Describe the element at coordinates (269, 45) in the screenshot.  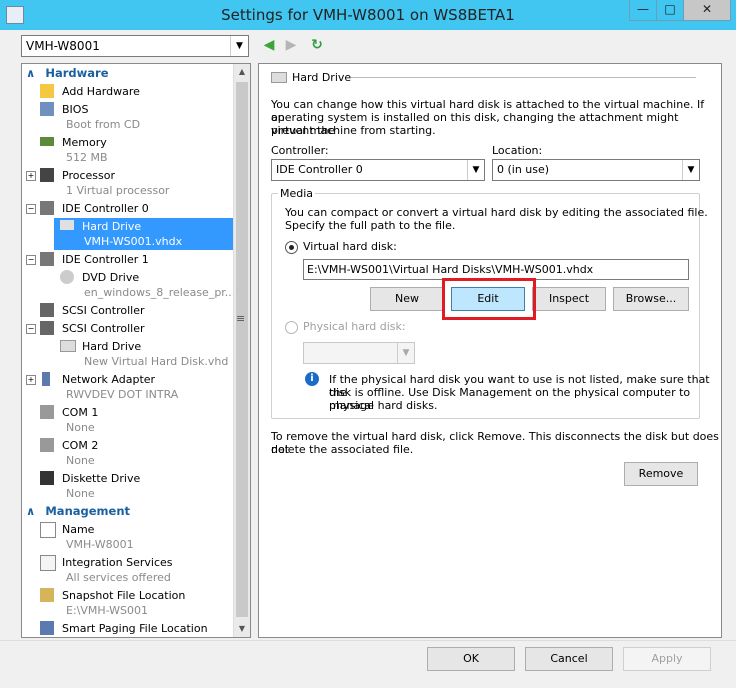
I see `back-icon: ◀` at that location.